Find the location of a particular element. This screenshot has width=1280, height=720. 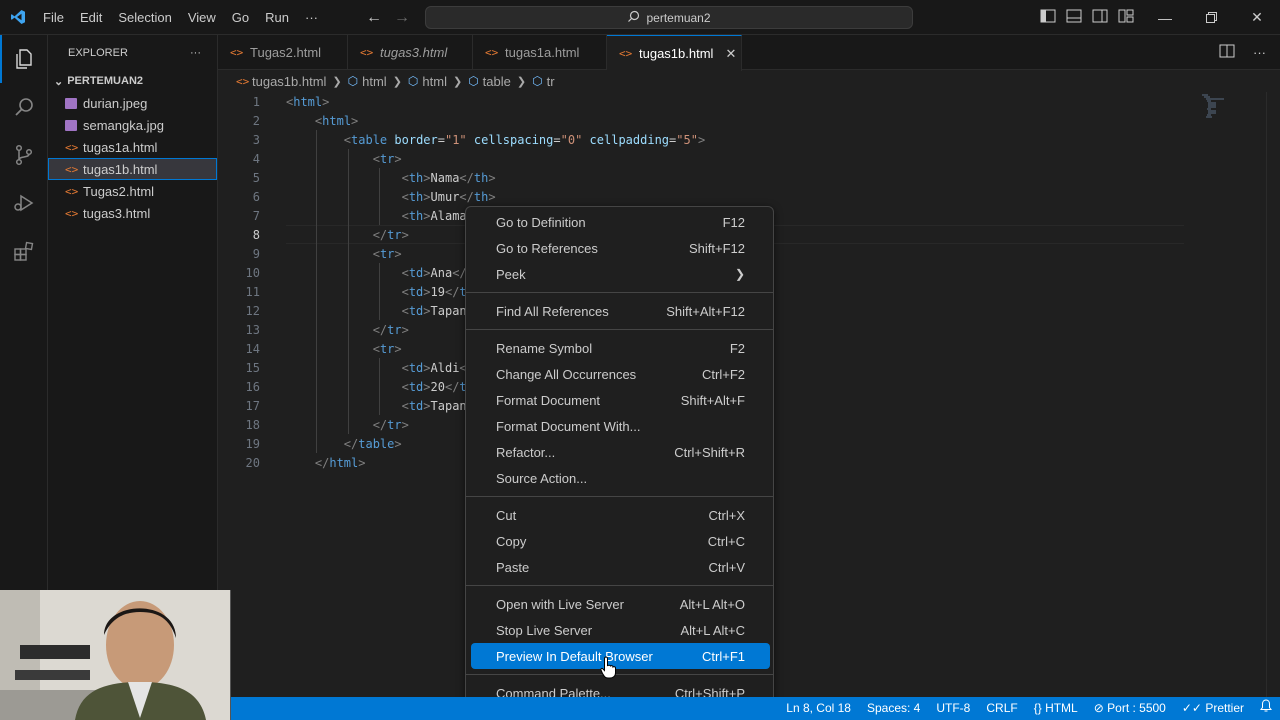

context-menu-item: Go to Definition F12 is located at coordinates (620, 222).